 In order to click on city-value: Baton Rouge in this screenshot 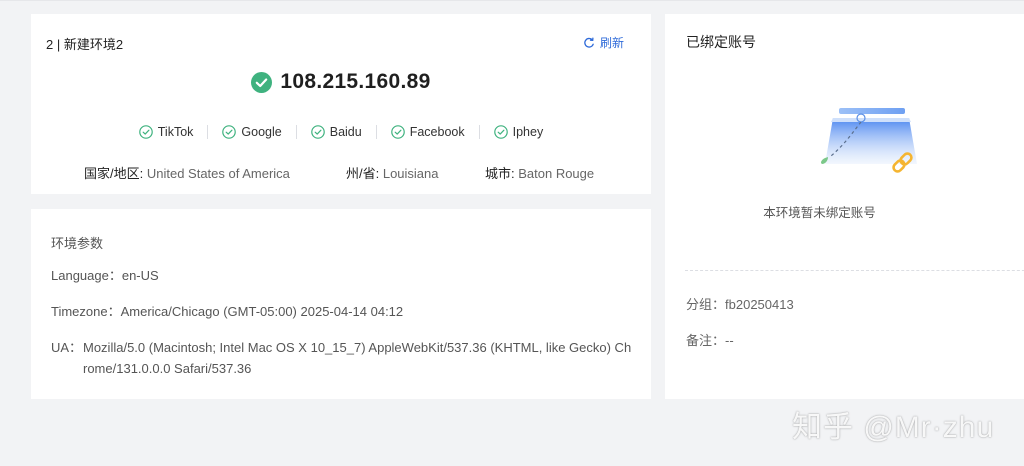, I will do `click(556, 173)`.